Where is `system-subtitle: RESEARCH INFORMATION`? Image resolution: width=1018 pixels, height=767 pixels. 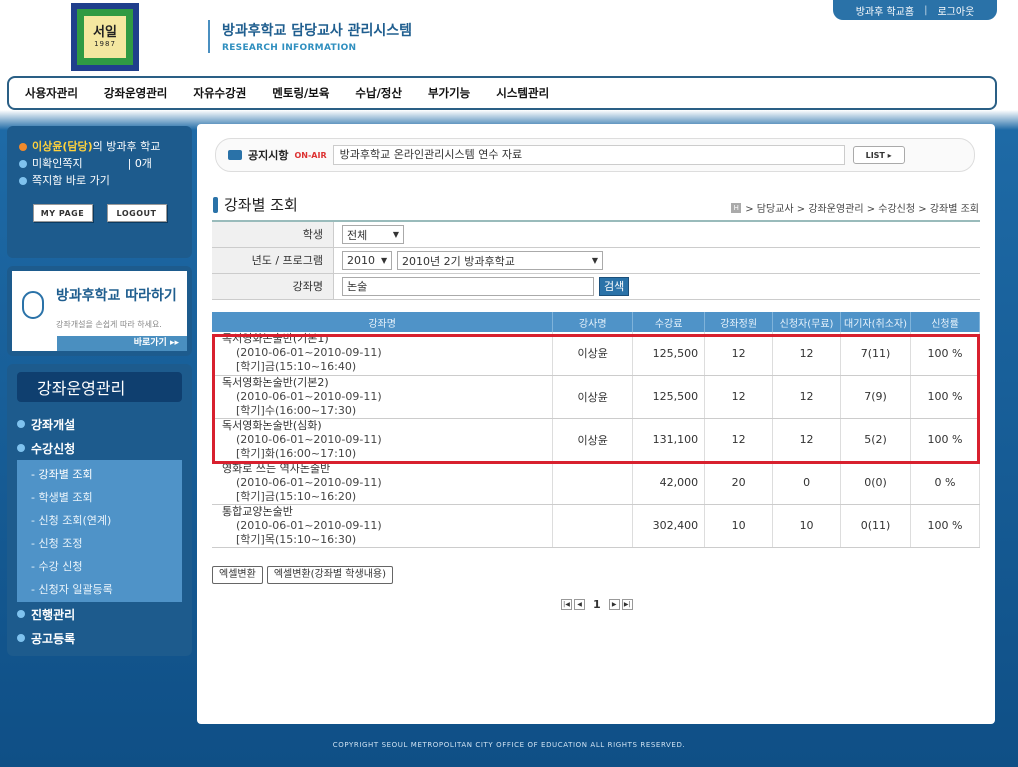
system-subtitle: RESEARCH INFORMATION is located at coordinates (289, 48).